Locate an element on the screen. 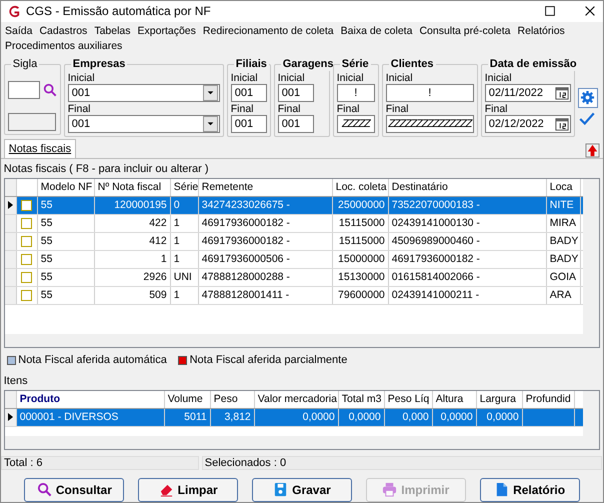 The image size is (604, 503). menu-item: Tabelas is located at coordinates (112, 31).